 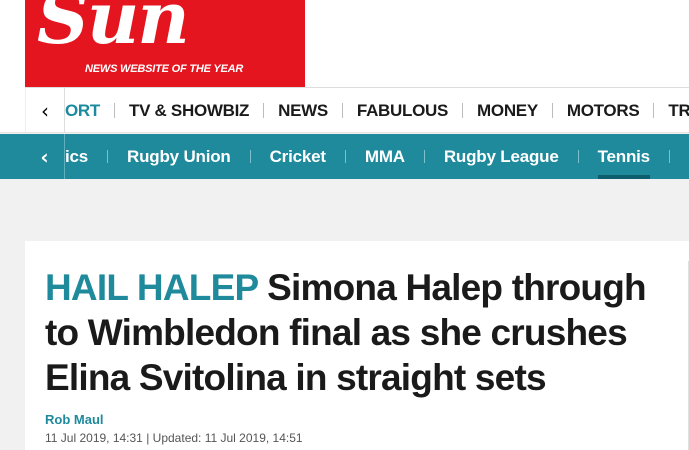 What do you see at coordinates (86, 156) in the screenshot?
I see `sub-nav-item-athletics: ics` at bounding box center [86, 156].